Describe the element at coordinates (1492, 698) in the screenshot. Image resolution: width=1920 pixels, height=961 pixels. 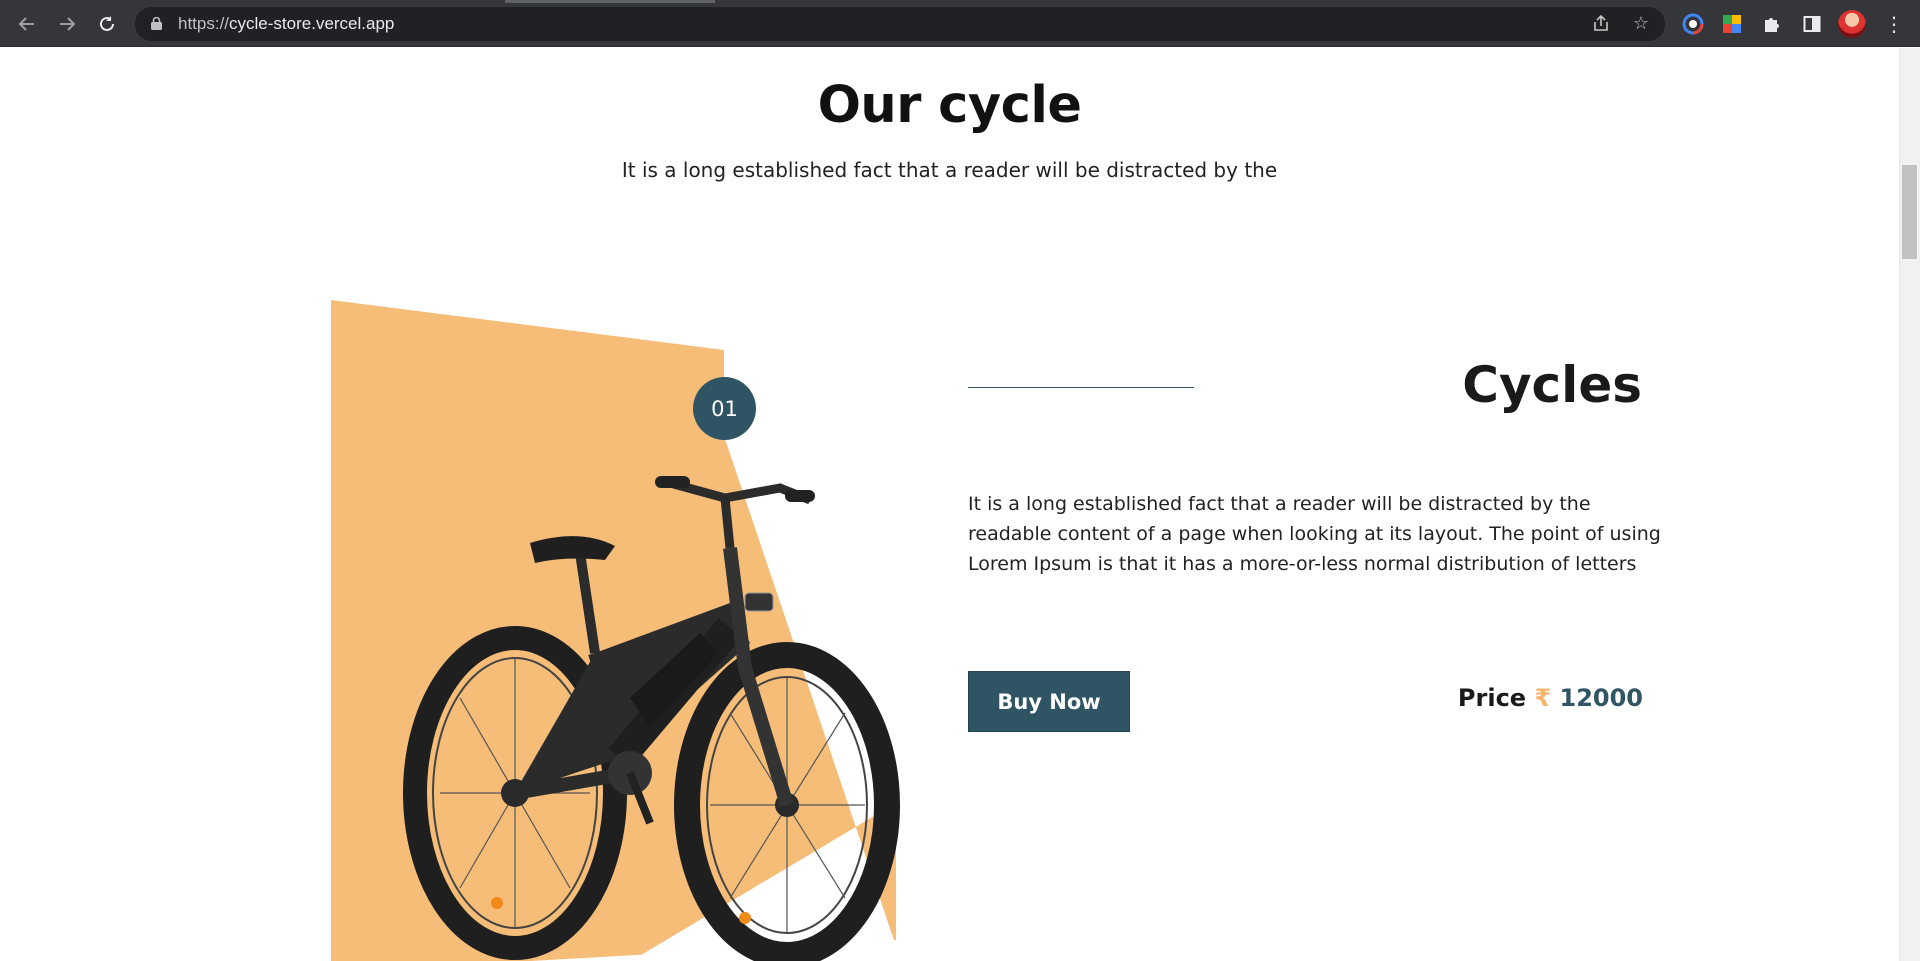
I see `price-label: Price` at that location.